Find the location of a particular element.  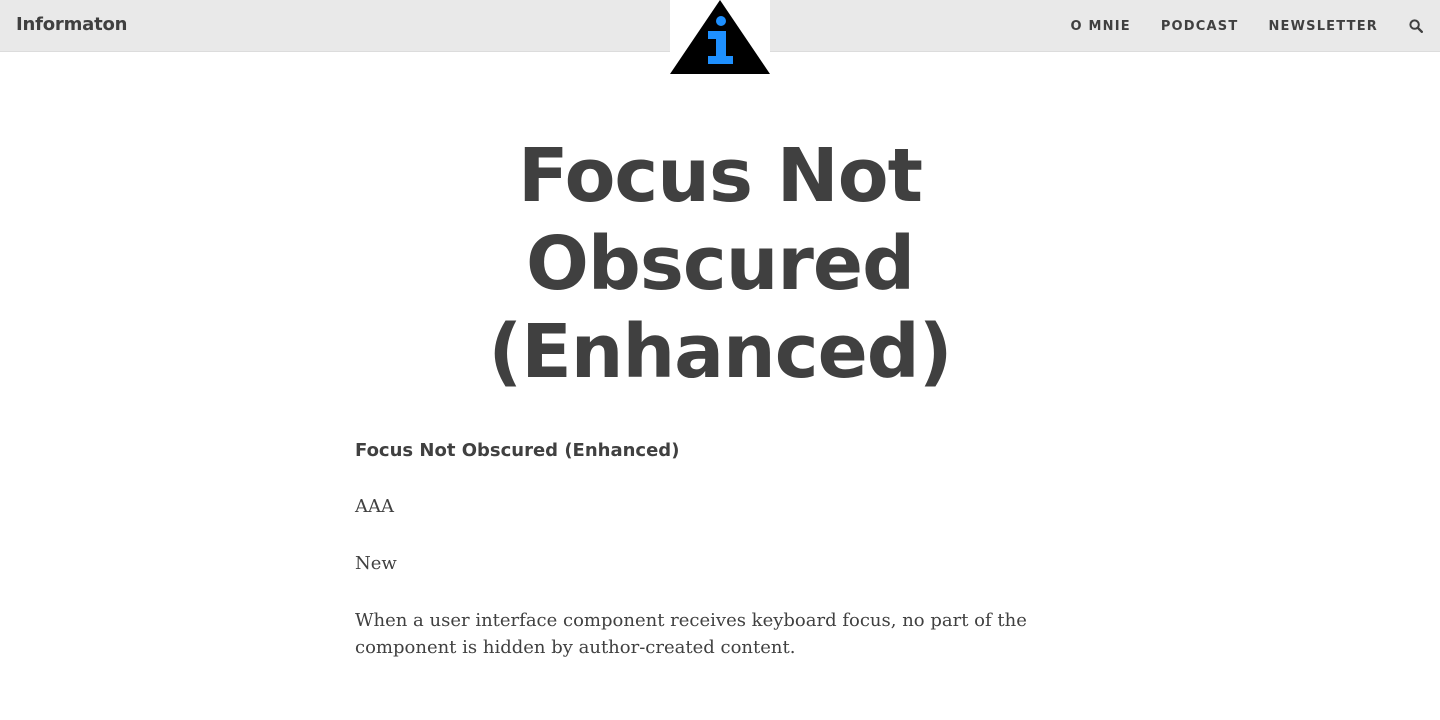

search-button is located at coordinates (1416, 26).